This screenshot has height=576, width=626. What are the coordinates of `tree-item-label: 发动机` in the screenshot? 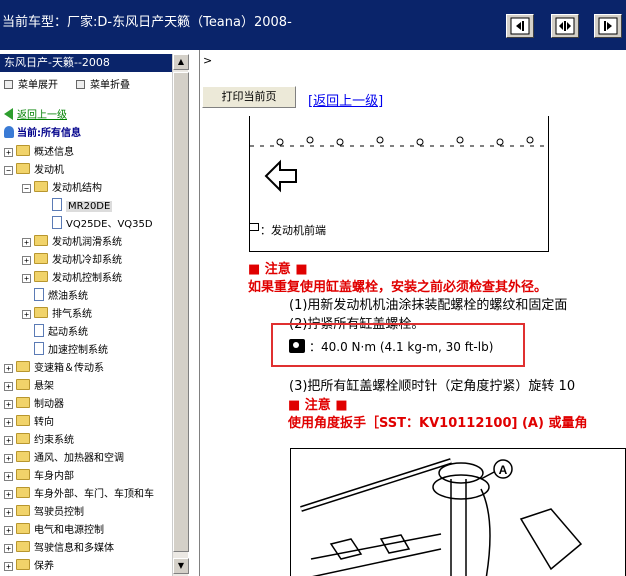 It's located at (49, 170).